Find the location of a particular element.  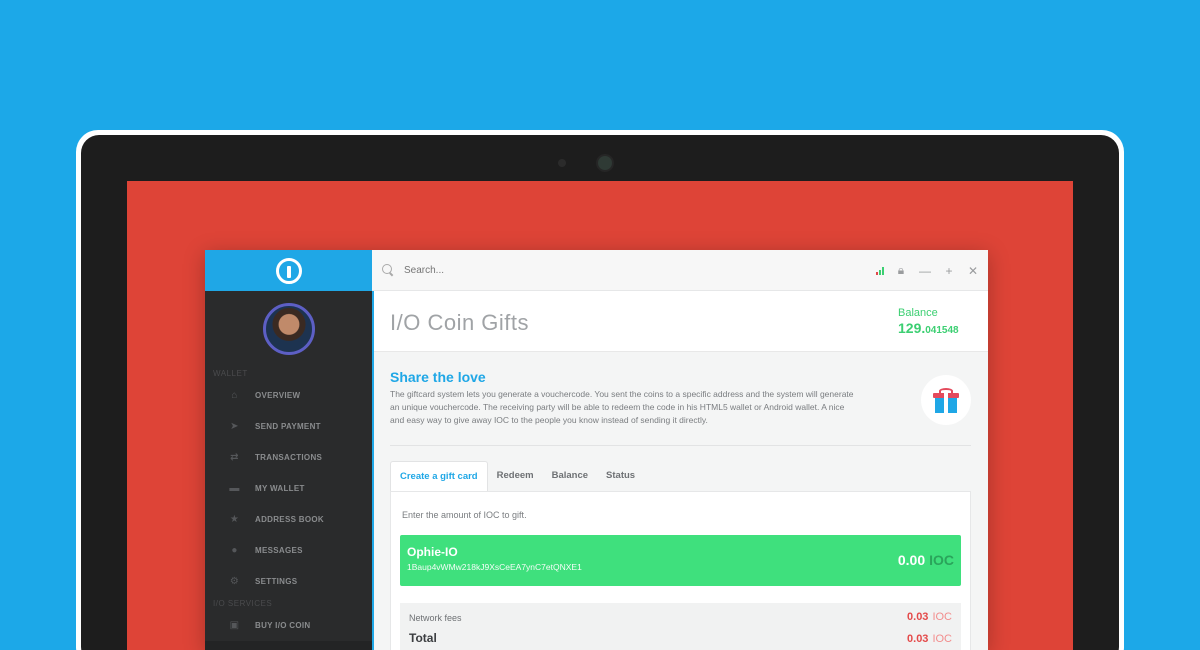

gears-icon: ⚙ is located at coordinates (234, 581).